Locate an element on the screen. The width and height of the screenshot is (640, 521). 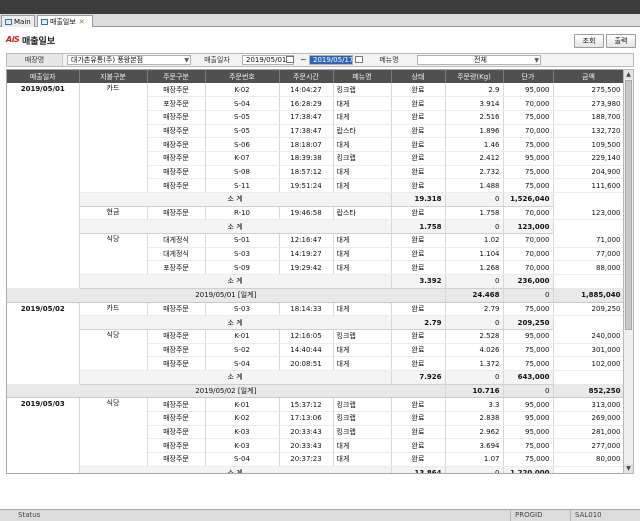
cell-amount: 132,720 is located at coordinates (588, 131).